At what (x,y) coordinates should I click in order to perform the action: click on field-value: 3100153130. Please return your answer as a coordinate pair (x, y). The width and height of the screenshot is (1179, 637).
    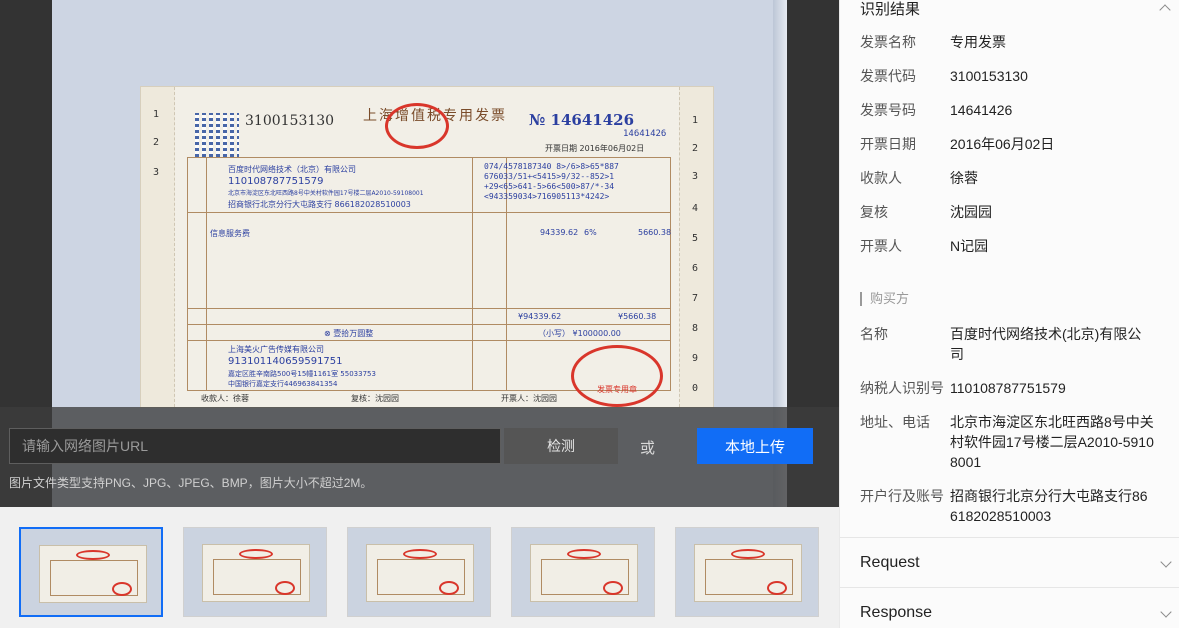
    Looking at the image, I should click on (989, 76).